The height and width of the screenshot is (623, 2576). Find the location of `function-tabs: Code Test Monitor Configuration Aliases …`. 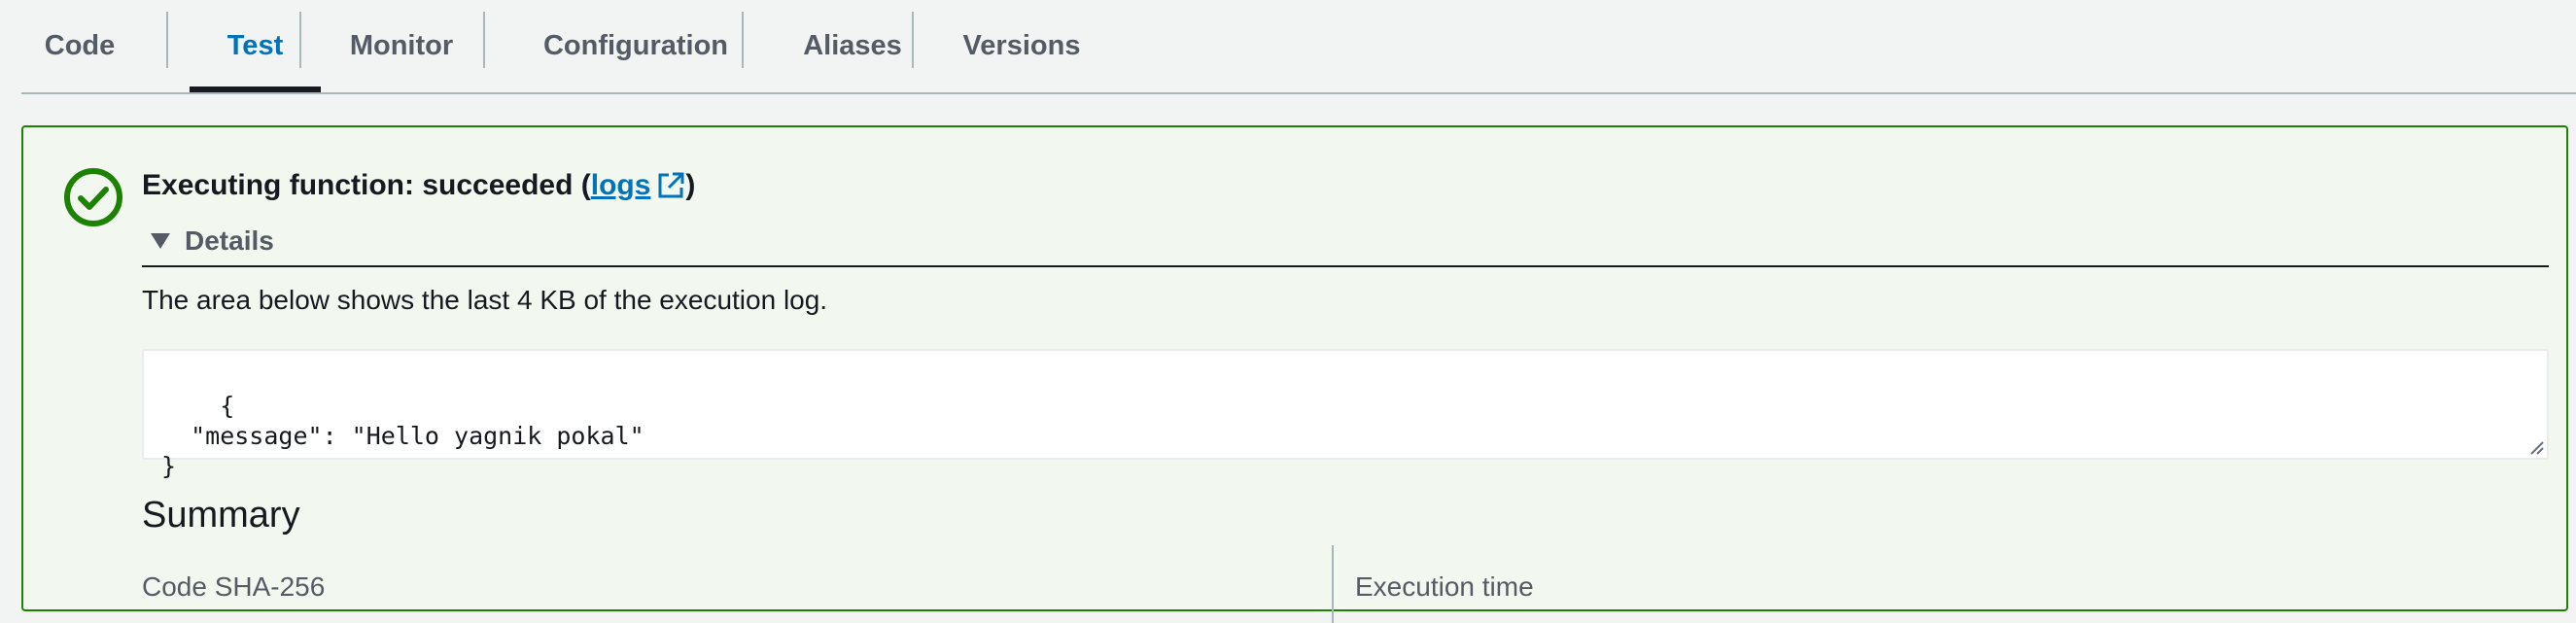

function-tabs: Code Test Monitor Configuration Aliases … is located at coordinates (1298, 47).